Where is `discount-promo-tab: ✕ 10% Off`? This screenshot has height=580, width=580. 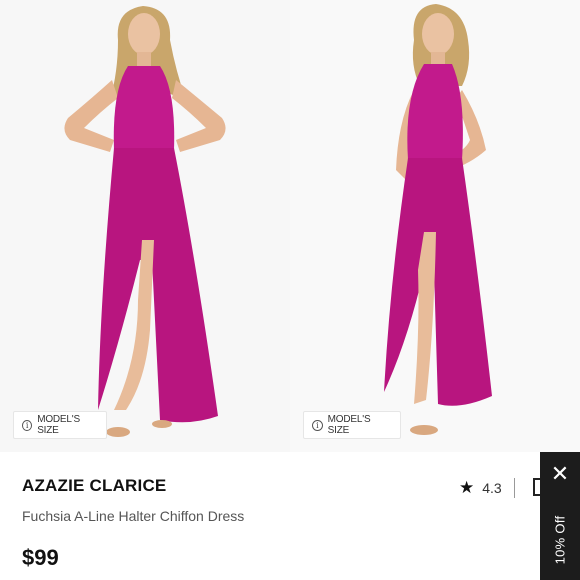 discount-promo-tab: ✕ 10% Off is located at coordinates (560, 516).